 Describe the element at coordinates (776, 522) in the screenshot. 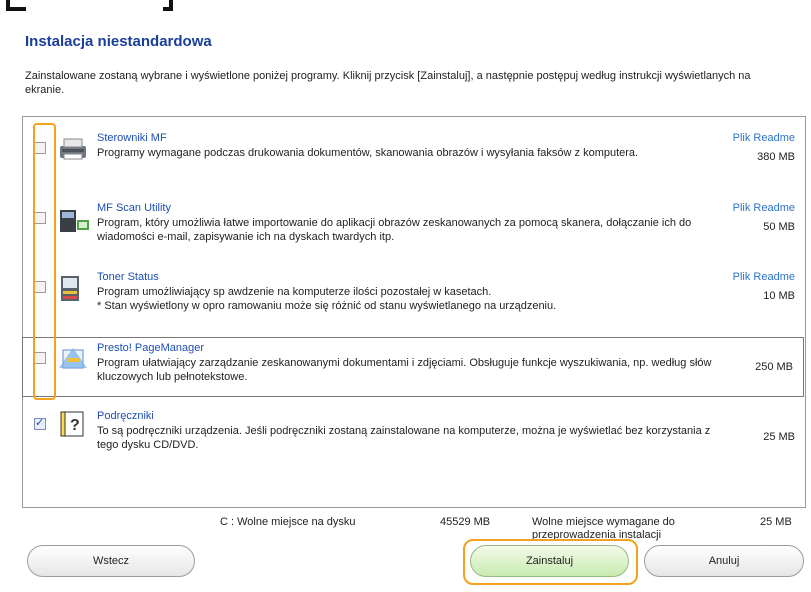

I see `required-space: 25 MB` at that location.